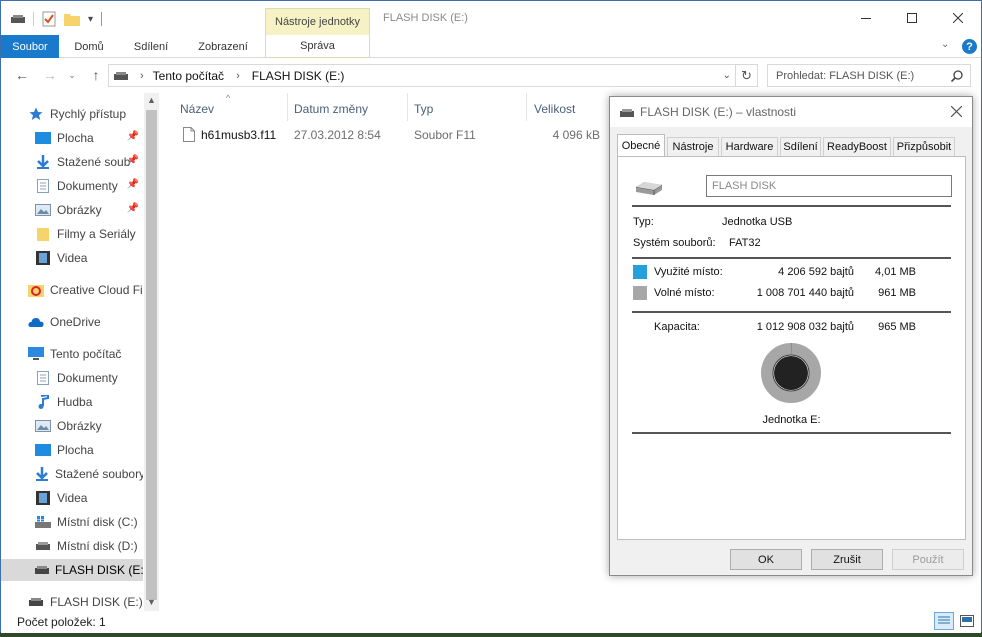 The width and height of the screenshot is (982, 637). What do you see at coordinates (72, 290) in the screenshot?
I see `sidebar-item-creative-cloud: Creative Cloud Fil` at bounding box center [72, 290].